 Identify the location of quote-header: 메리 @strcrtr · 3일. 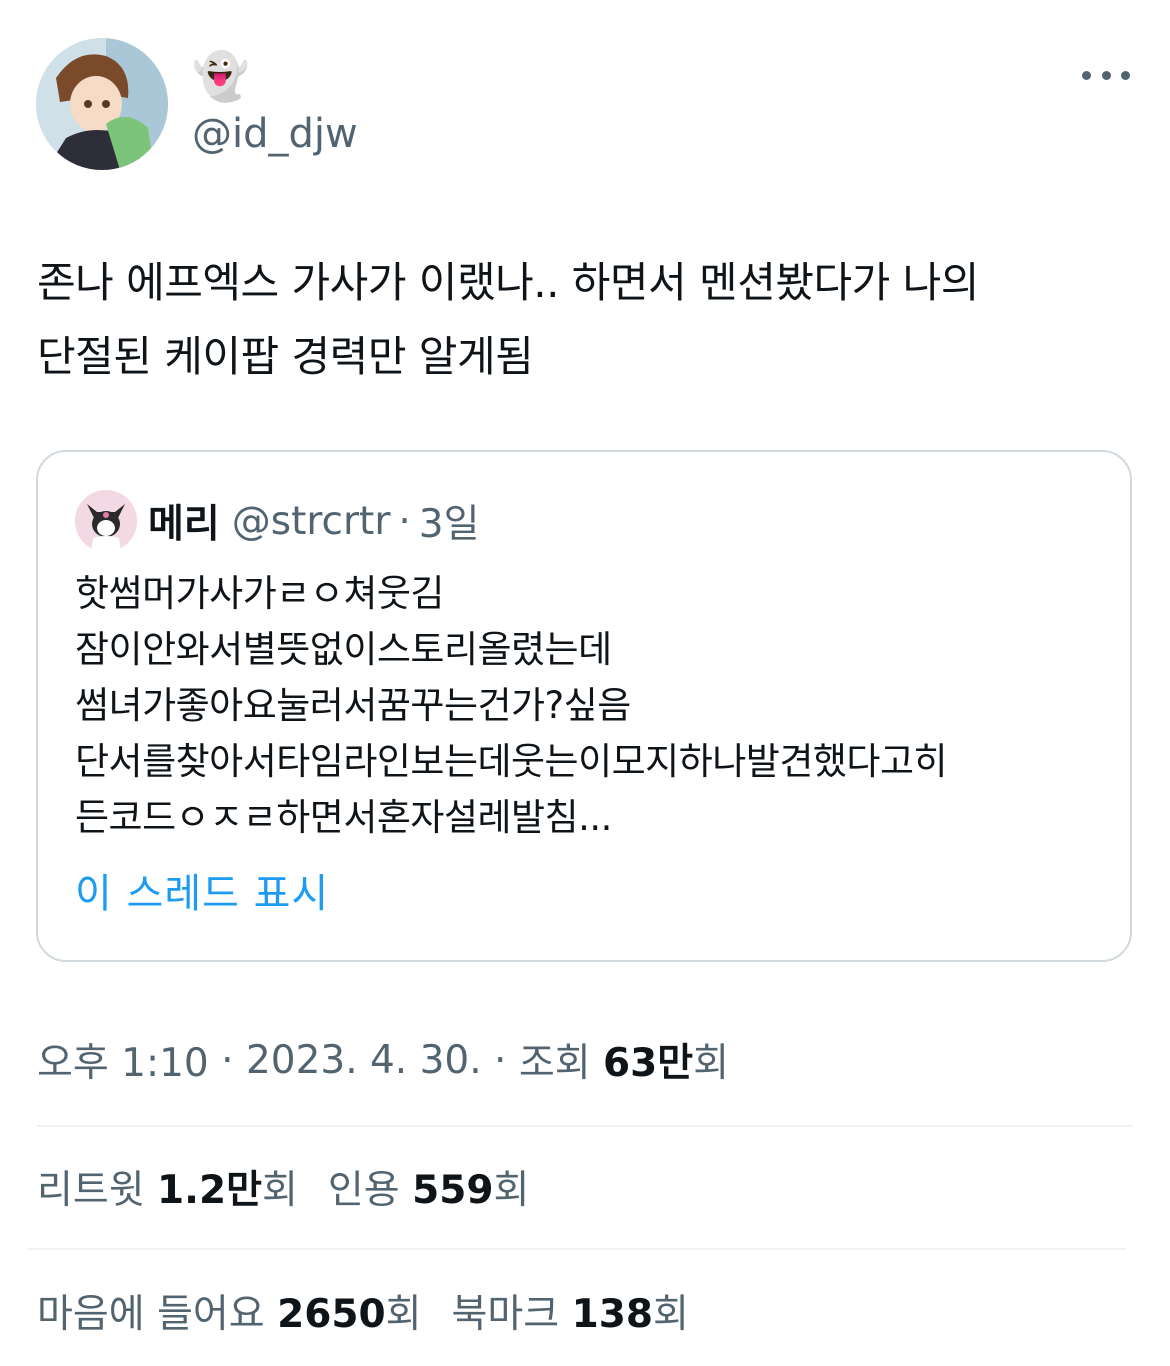
(313, 521).